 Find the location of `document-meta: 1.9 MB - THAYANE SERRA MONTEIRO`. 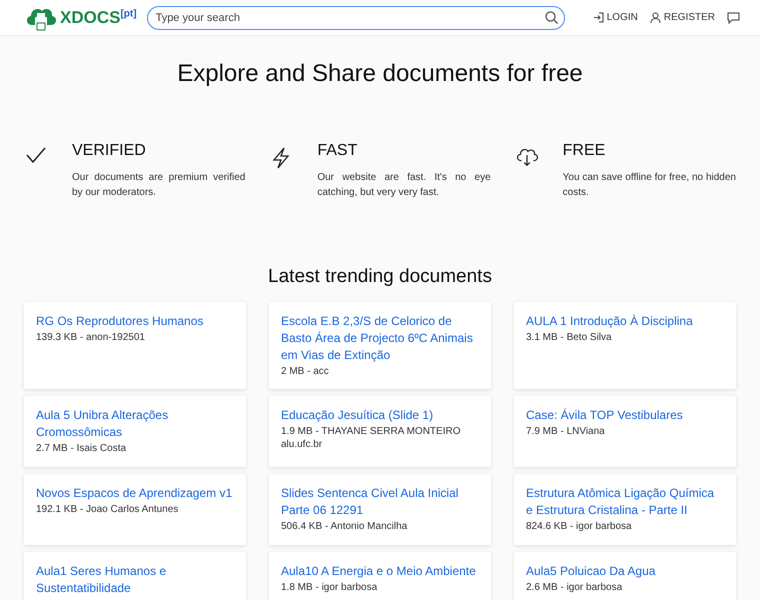

document-meta: 1.9 MB - THAYANE SERRA MONTEIRO is located at coordinates (371, 431).